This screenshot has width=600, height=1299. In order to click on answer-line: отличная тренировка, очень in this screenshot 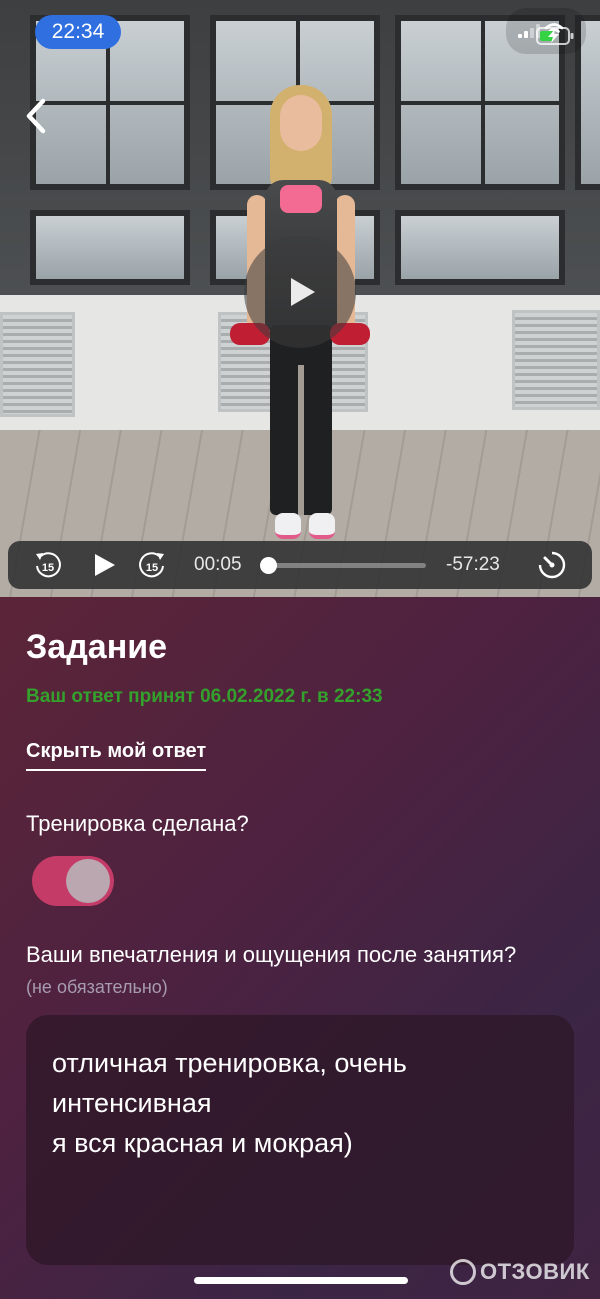, I will do `click(229, 1063)`.